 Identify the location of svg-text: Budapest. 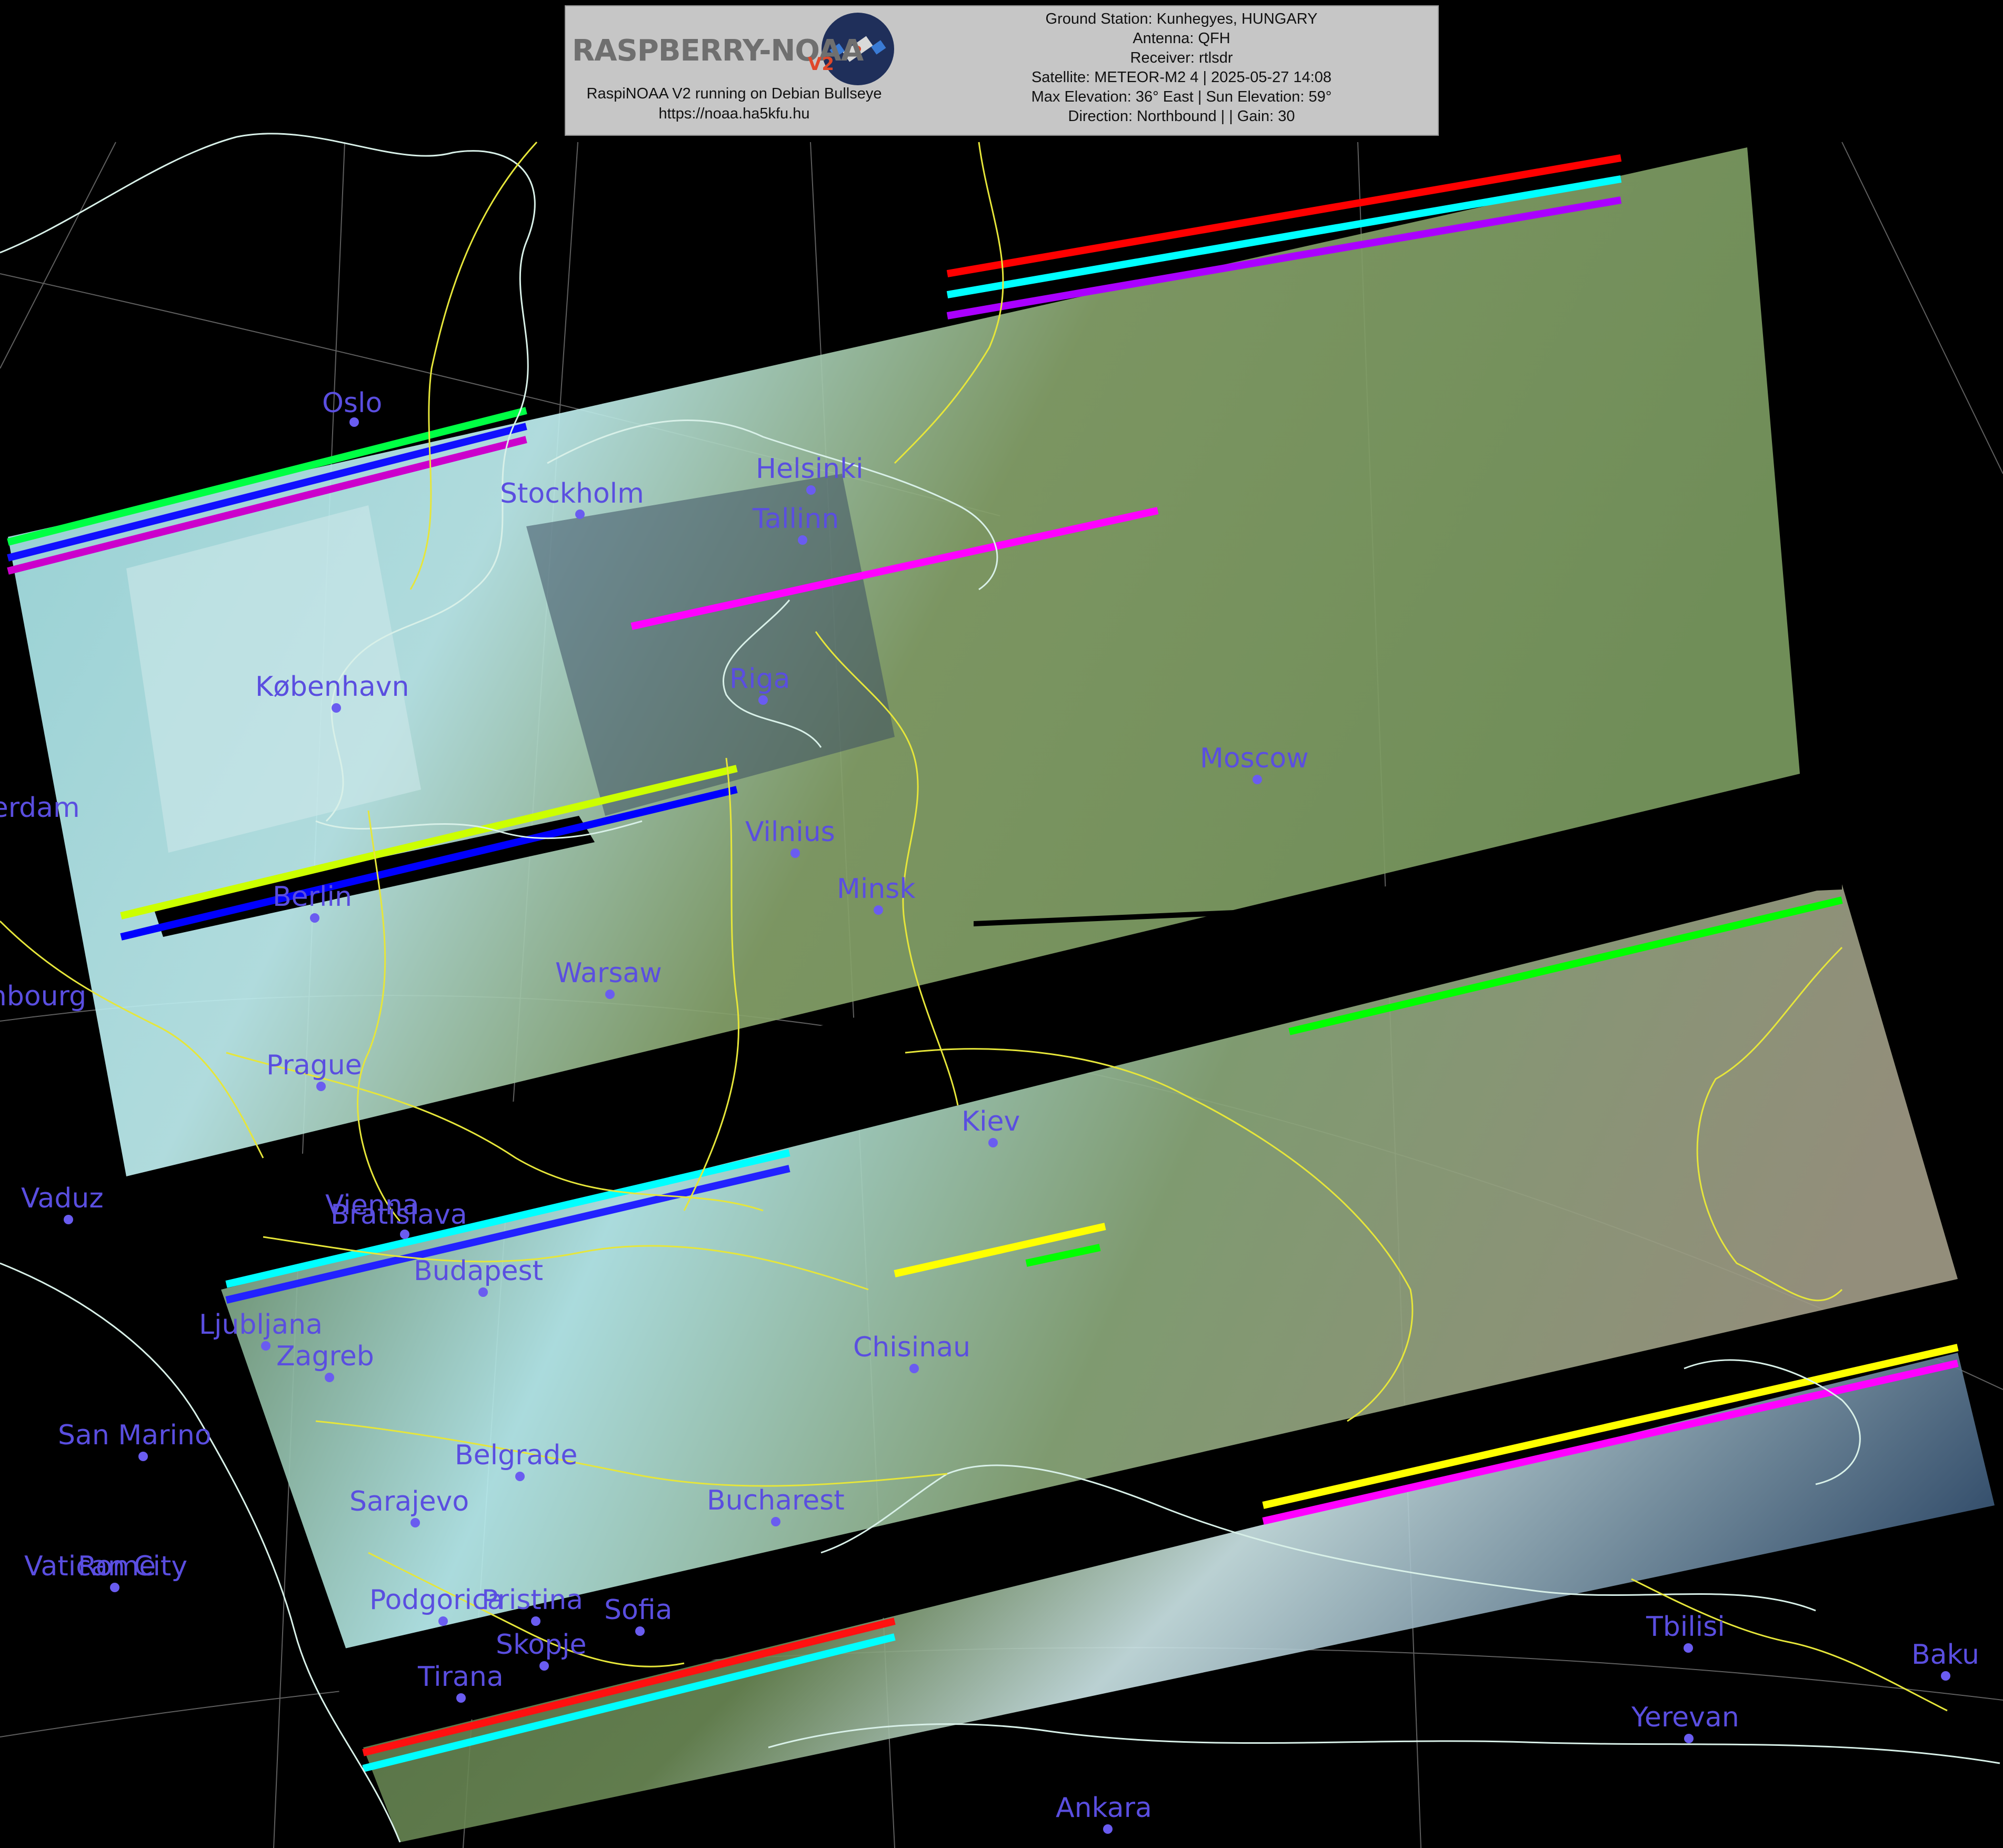
(478, 1271).